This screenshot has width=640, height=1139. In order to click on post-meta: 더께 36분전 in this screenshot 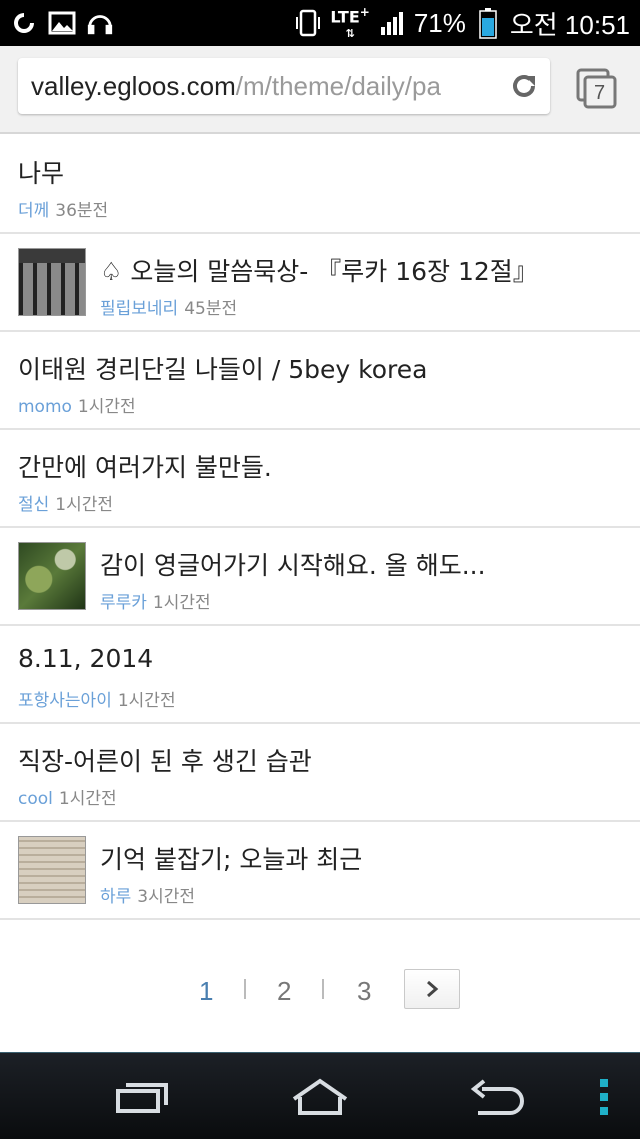, I will do `click(63, 208)`.